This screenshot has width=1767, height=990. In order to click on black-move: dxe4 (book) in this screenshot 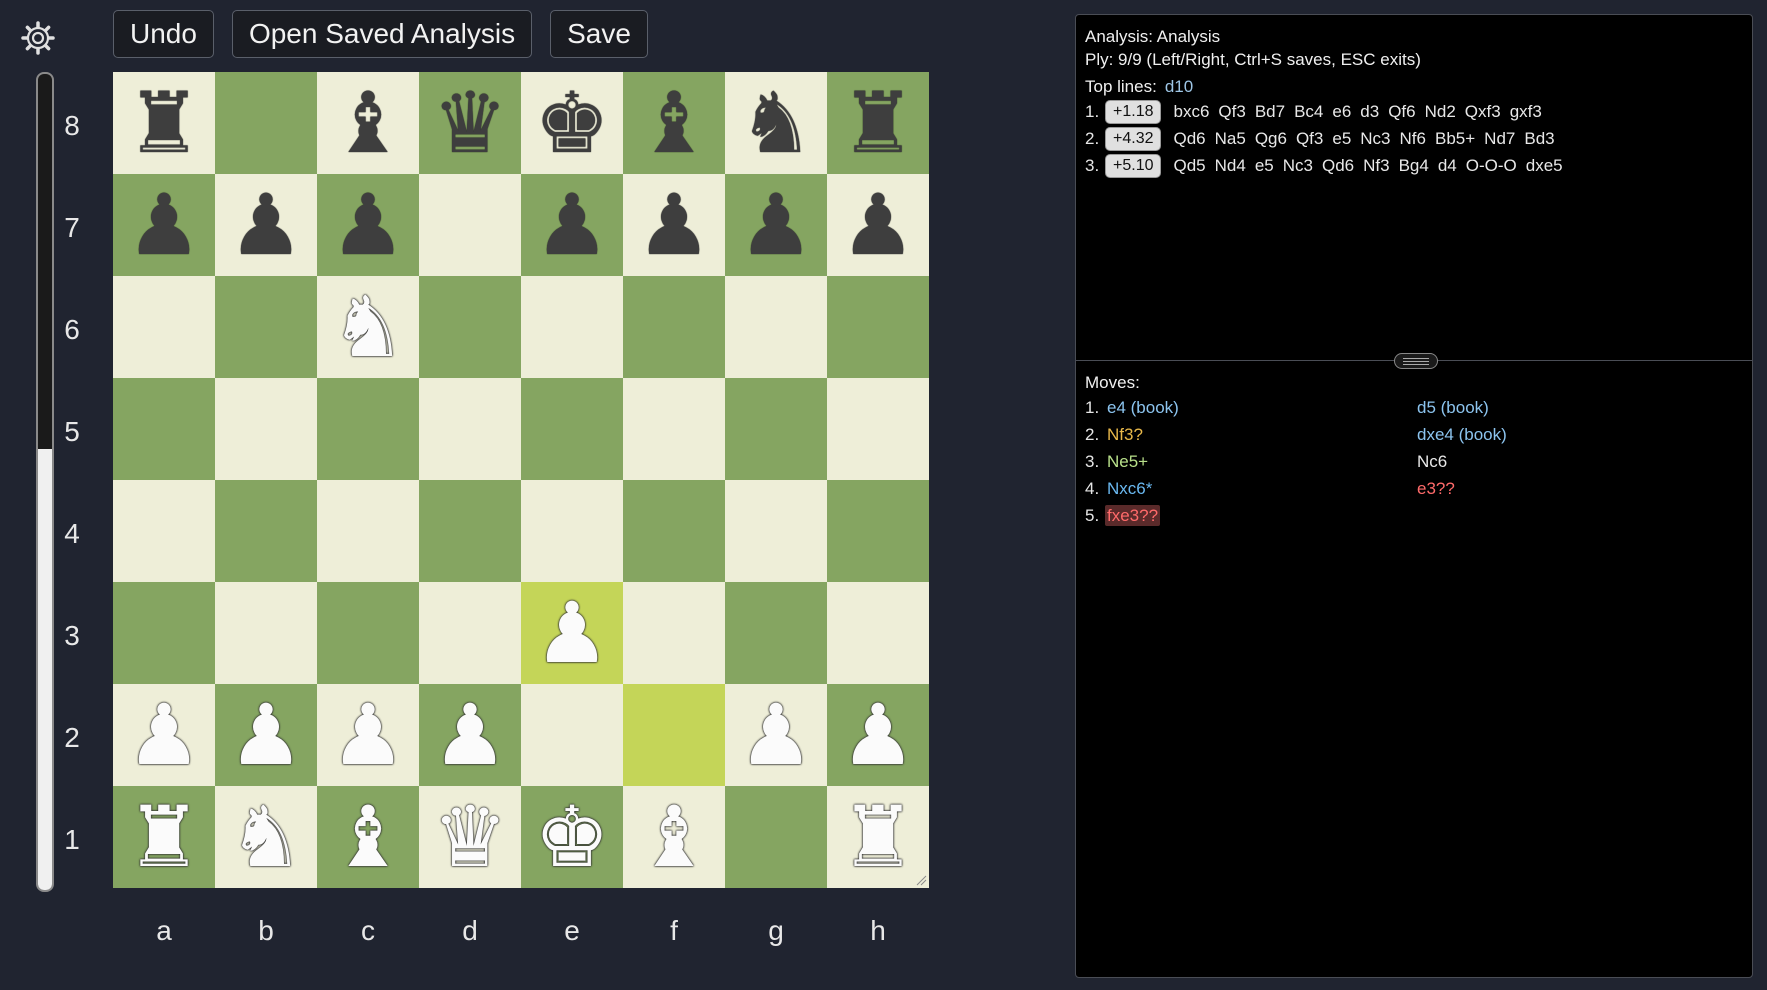, I will do `click(1462, 435)`.